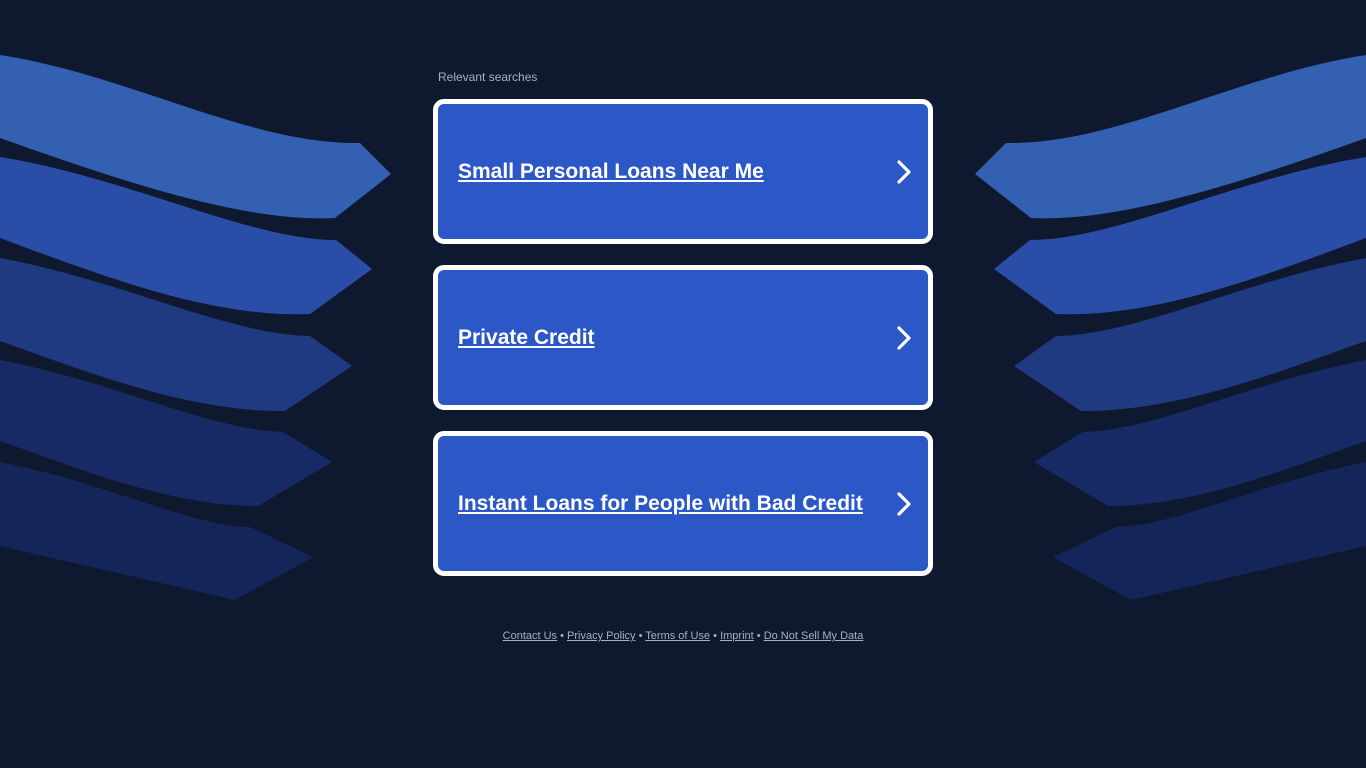  What do you see at coordinates (677, 636) in the screenshot?
I see `terms-of-use-link: Terms of Use` at bounding box center [677, 636].